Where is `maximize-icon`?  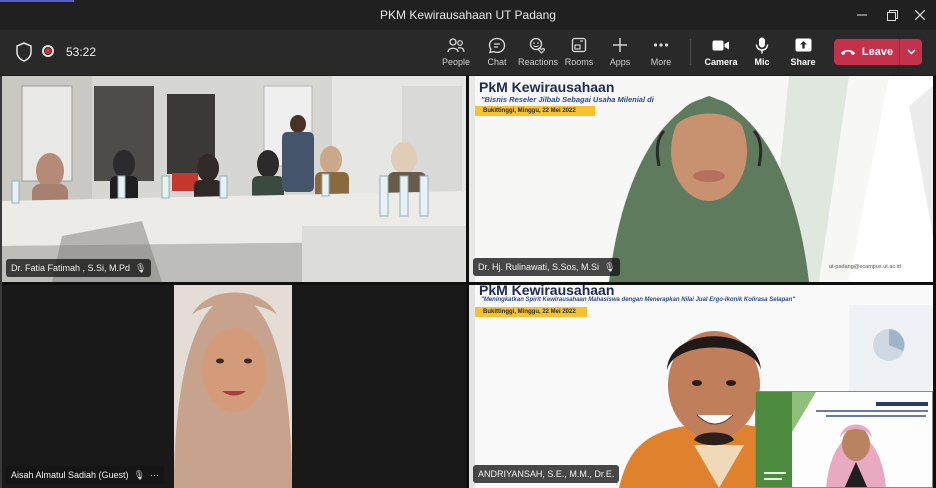
maximize-icon is located at coordinates (892, 15).